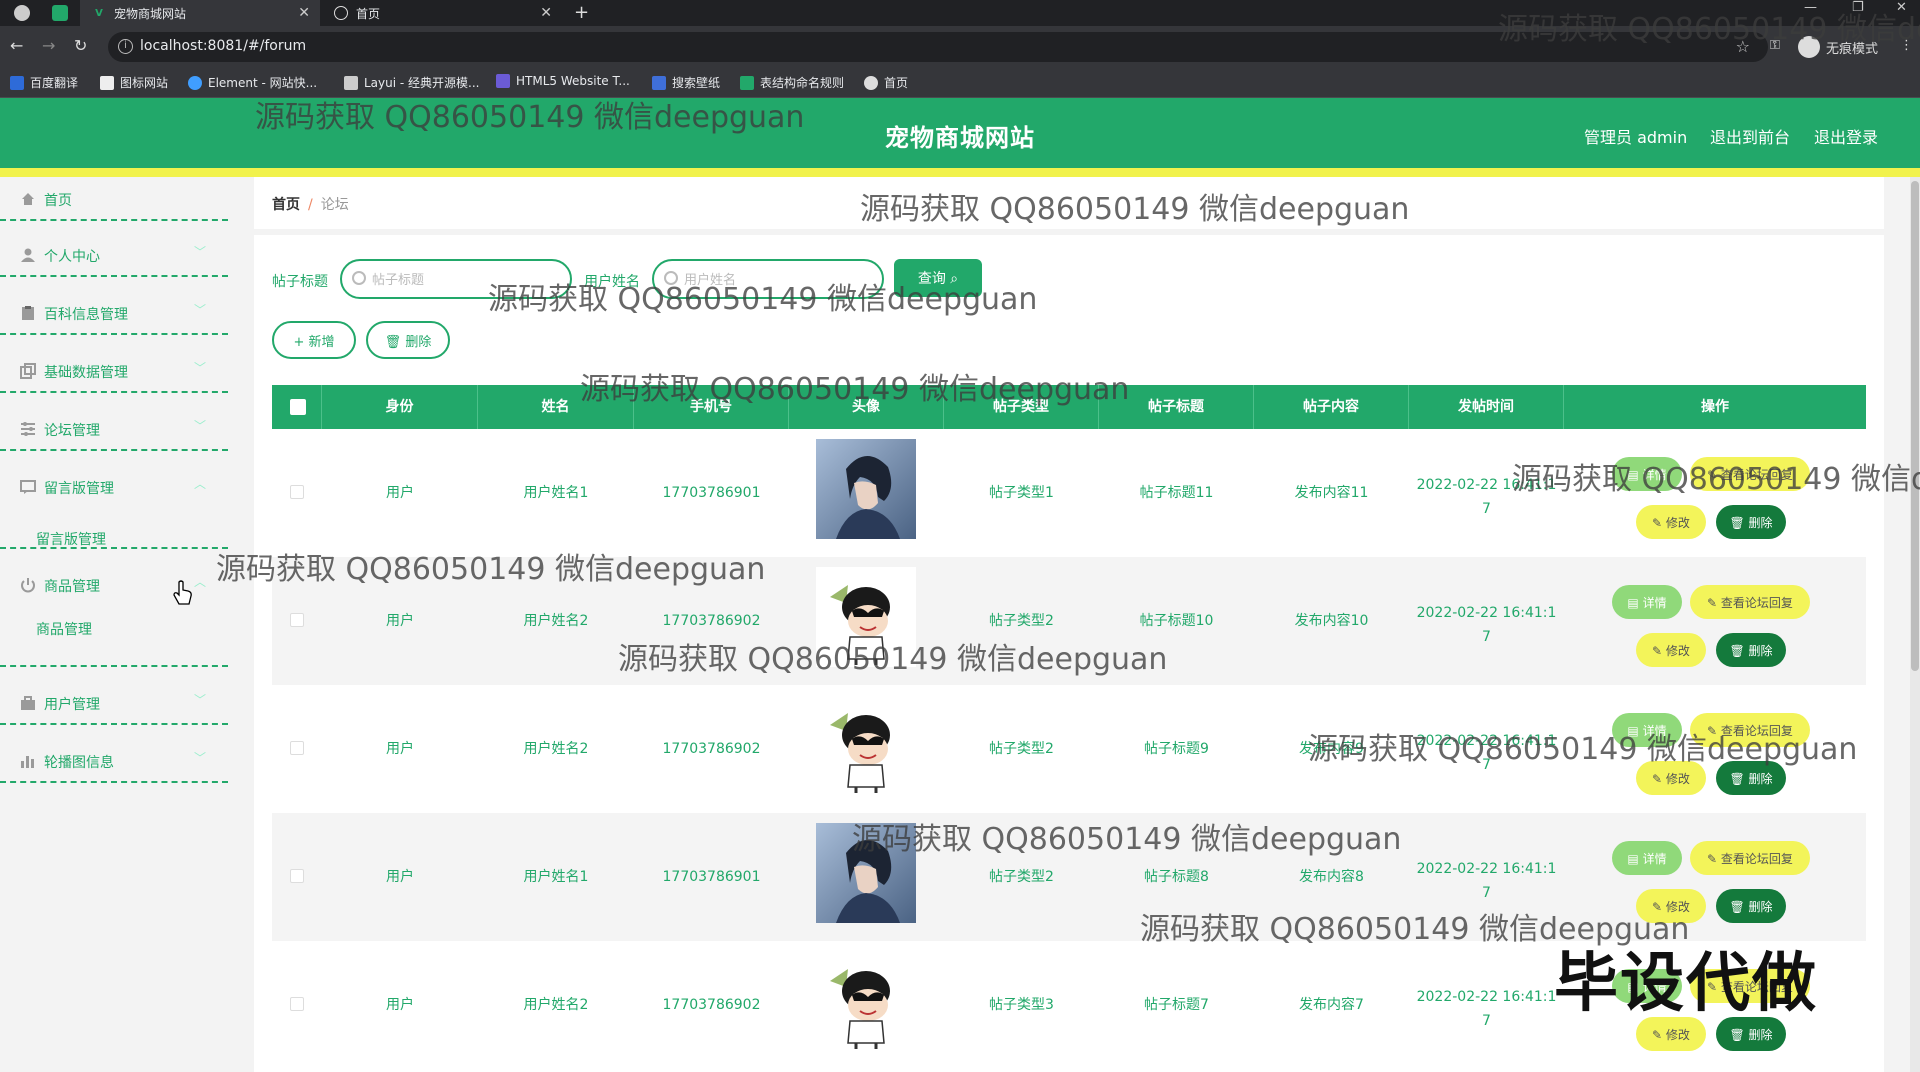  I want to click on bookmark-icon-site: 图标网站, so click(134, 82).